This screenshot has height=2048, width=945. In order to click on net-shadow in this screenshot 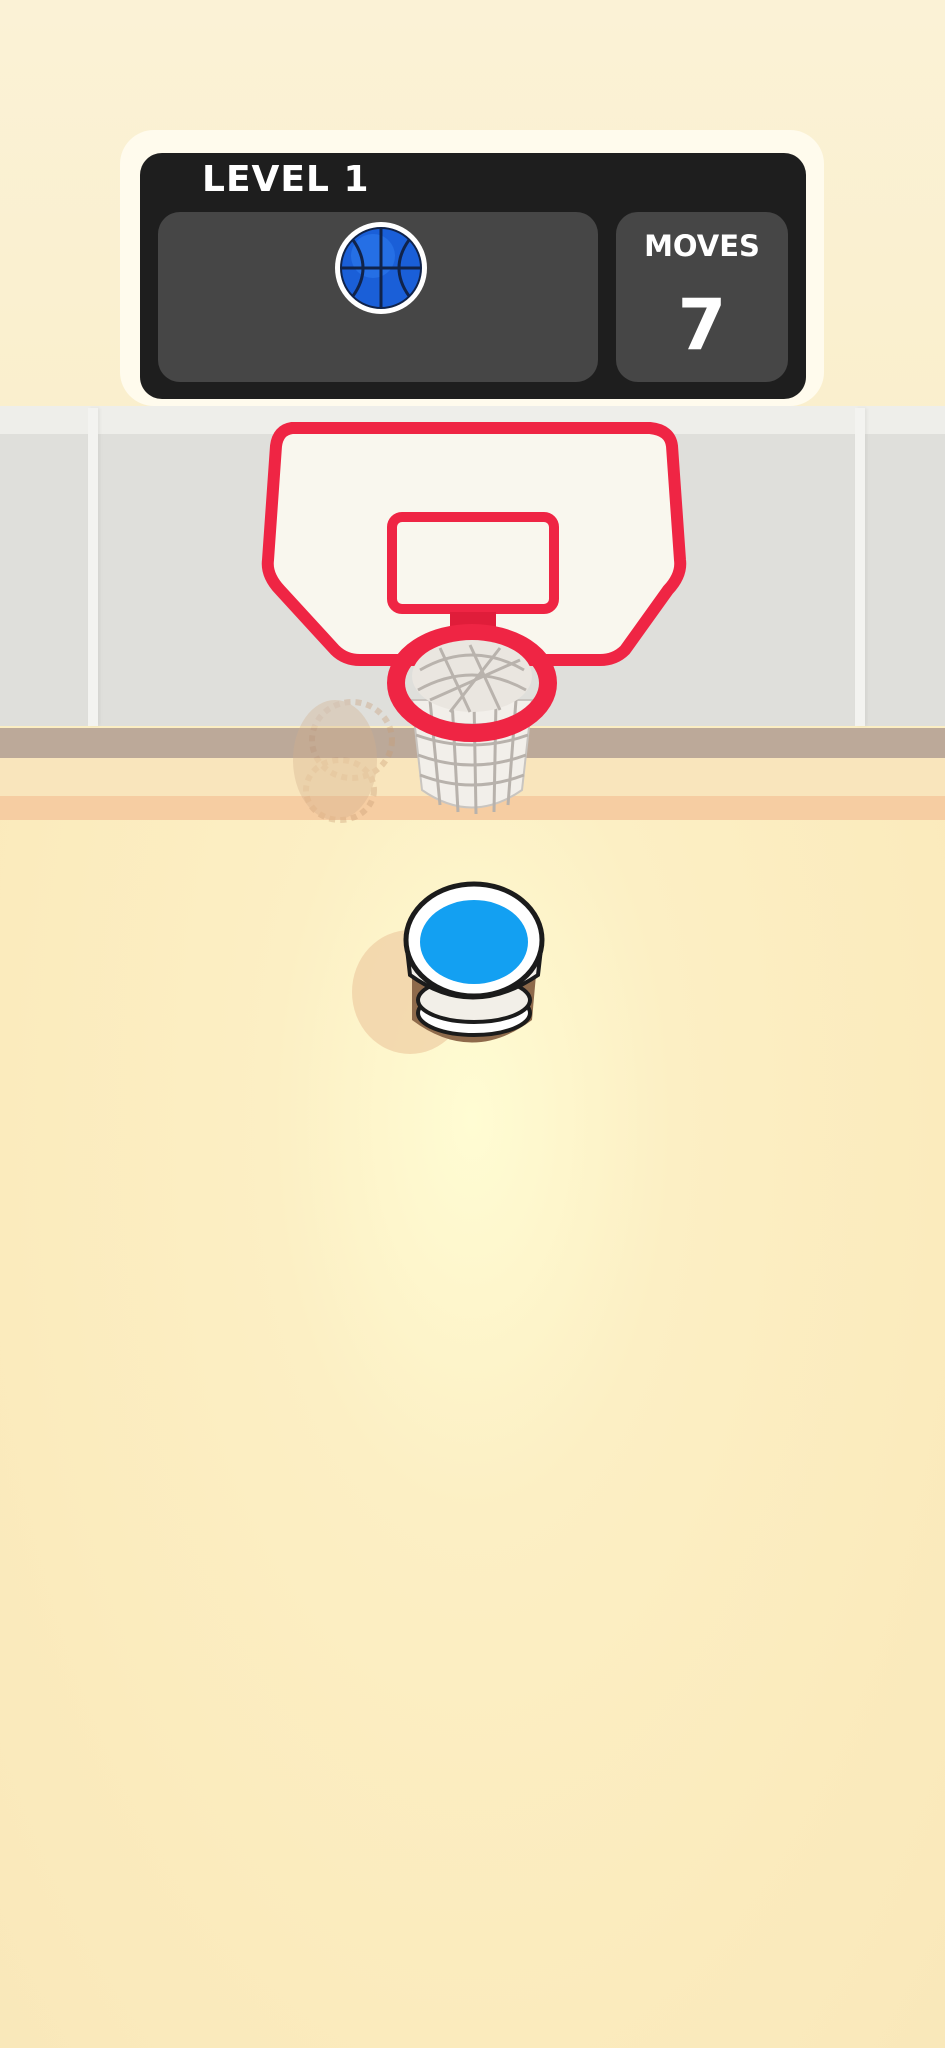, I will do `click(344, 761)`.